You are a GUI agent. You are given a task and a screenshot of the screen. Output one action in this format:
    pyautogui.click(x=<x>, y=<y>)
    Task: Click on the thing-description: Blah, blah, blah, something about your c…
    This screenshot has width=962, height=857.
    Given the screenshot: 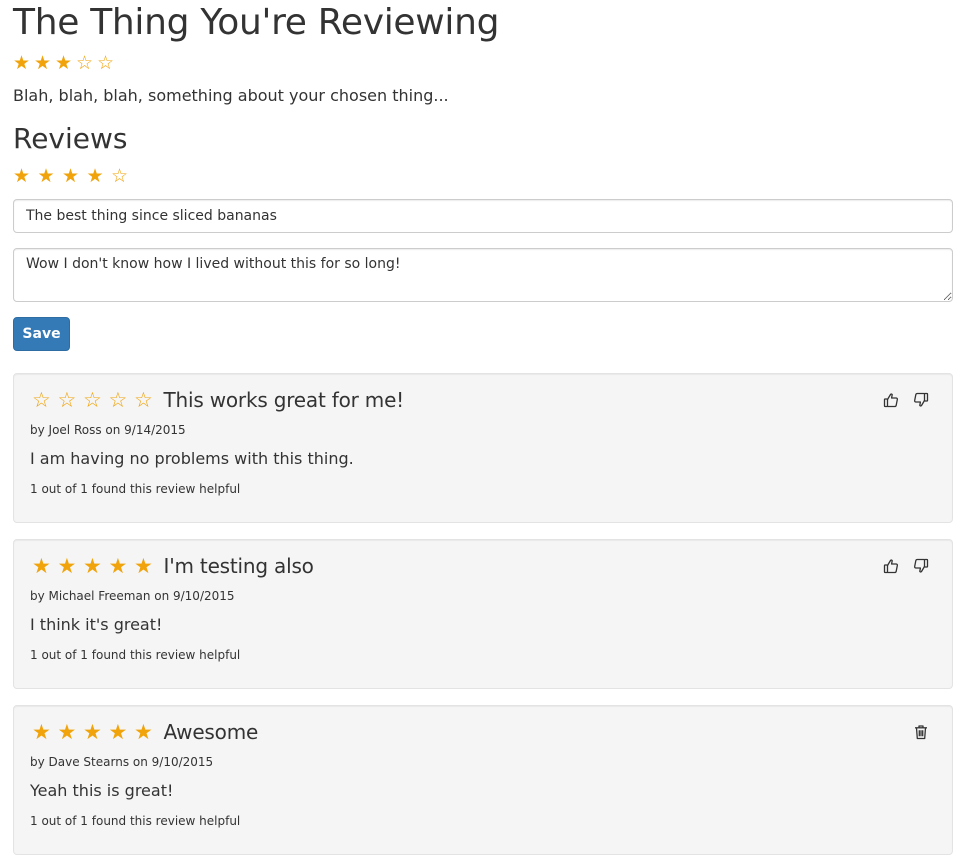 What is the action you would take?
    pyautogui.click(x=231, y=95)
    